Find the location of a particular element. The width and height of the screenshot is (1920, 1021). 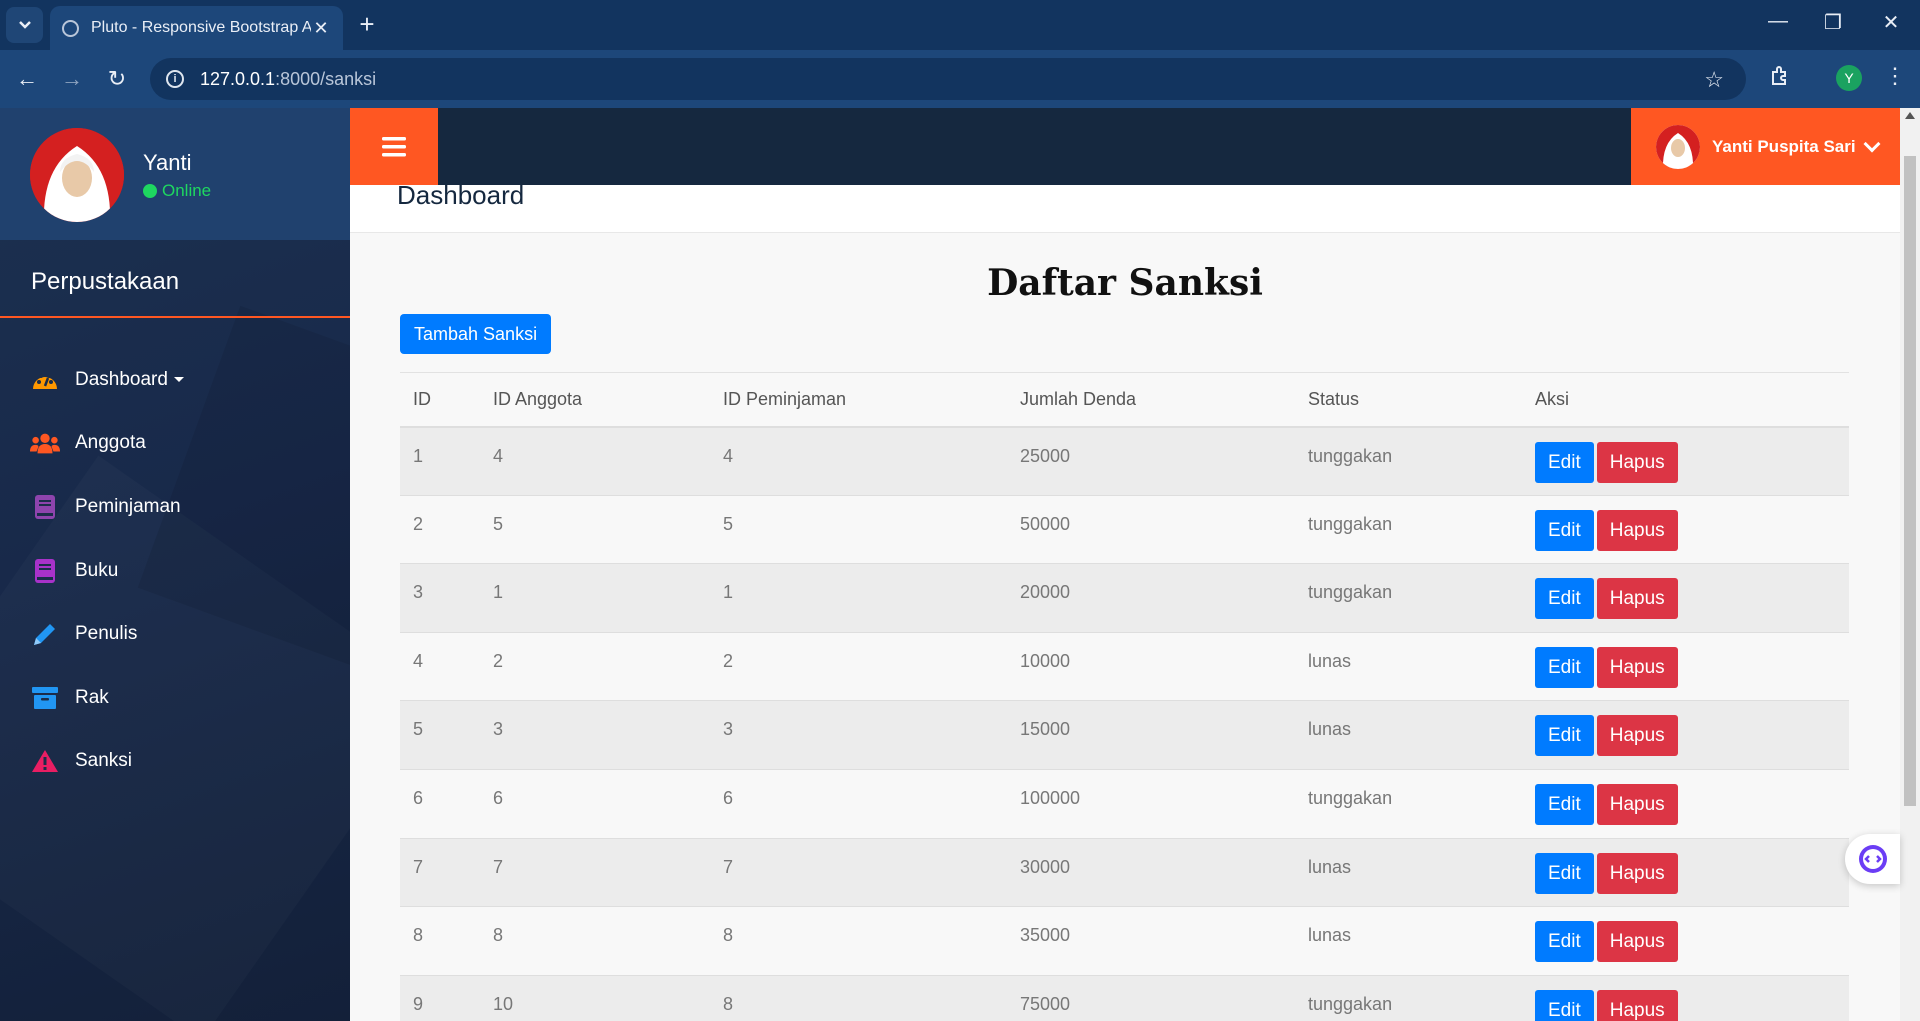

sidebar-item-penulis: Penulis is located at coordinates (175, 634).